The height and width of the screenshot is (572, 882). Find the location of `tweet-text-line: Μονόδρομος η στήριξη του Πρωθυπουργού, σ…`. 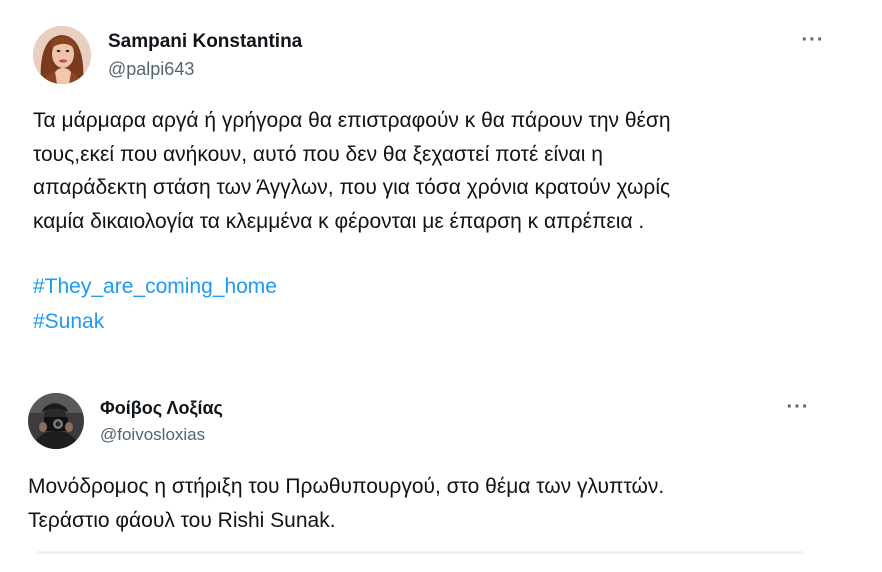

tweet-text-line: Μονόδρομος η στήριξη του Πρωθυπουργού, σ… is located at coordinates (346, 486).